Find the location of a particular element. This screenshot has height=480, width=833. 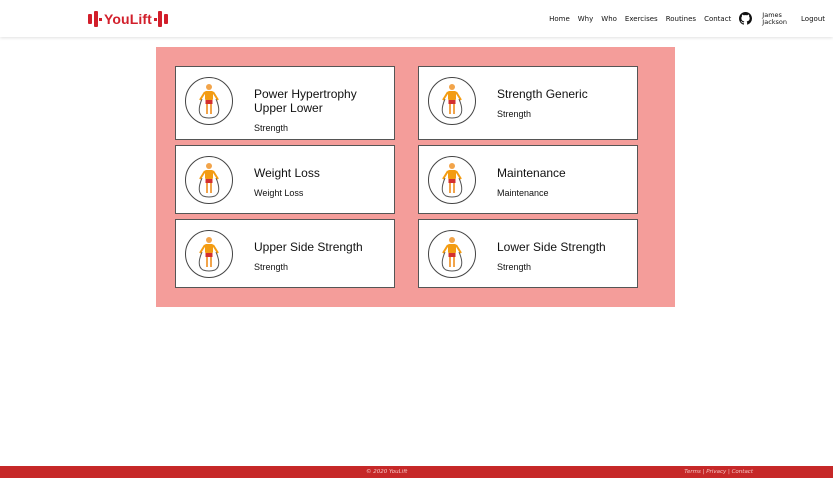

routine-card: Upper Side Strength Strength is located at coordinates (285, 253).